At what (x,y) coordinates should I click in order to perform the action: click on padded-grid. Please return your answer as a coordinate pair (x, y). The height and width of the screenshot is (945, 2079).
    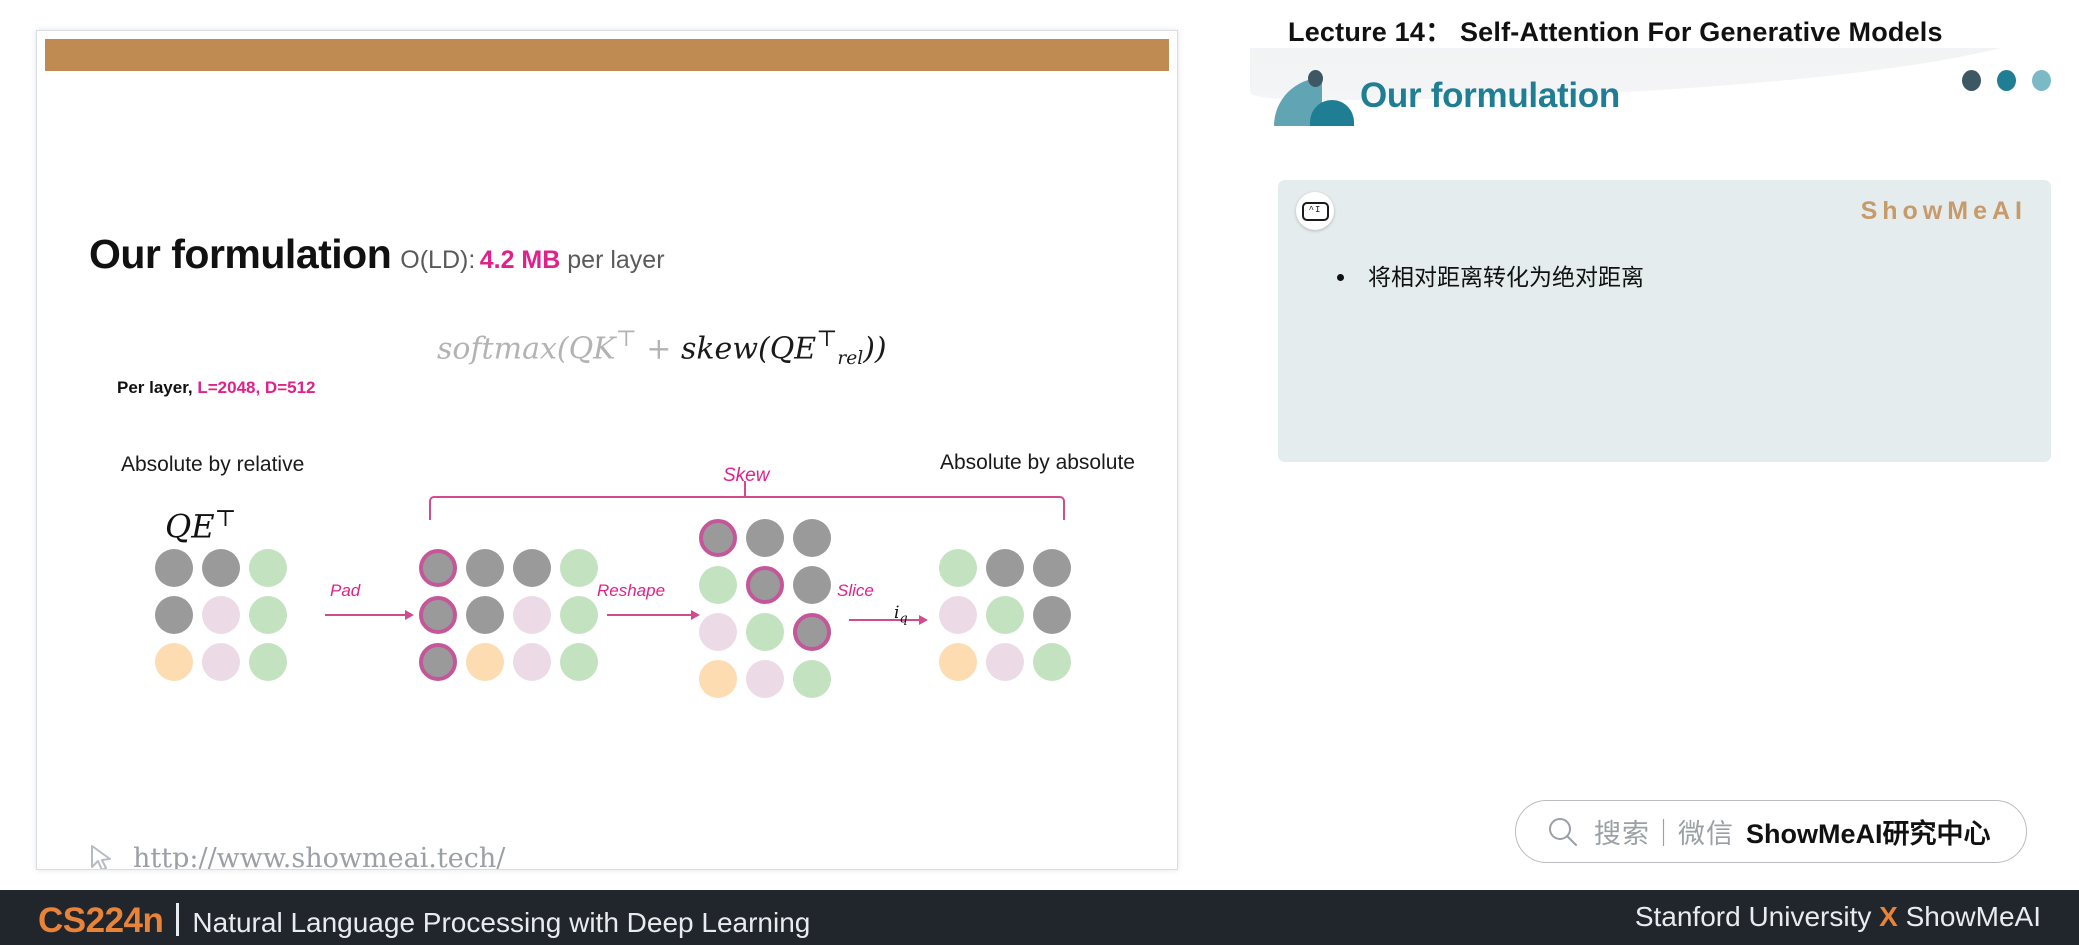
    Looking at the image, I should click on (508, 615).